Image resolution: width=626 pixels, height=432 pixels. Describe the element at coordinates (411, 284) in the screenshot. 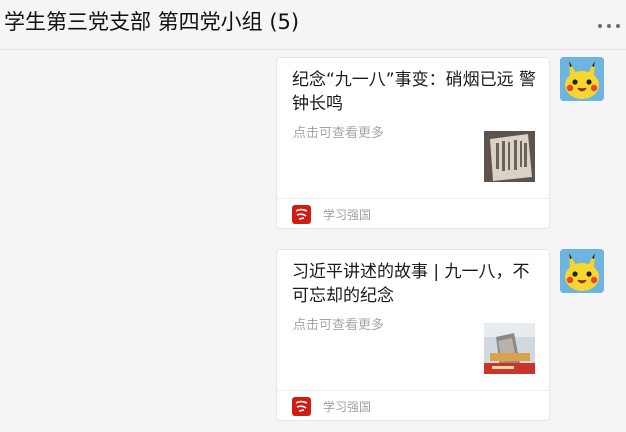

I see `article-title: 习近平讲述的故事 | 九一八，不可忘却的纪念` at that location.